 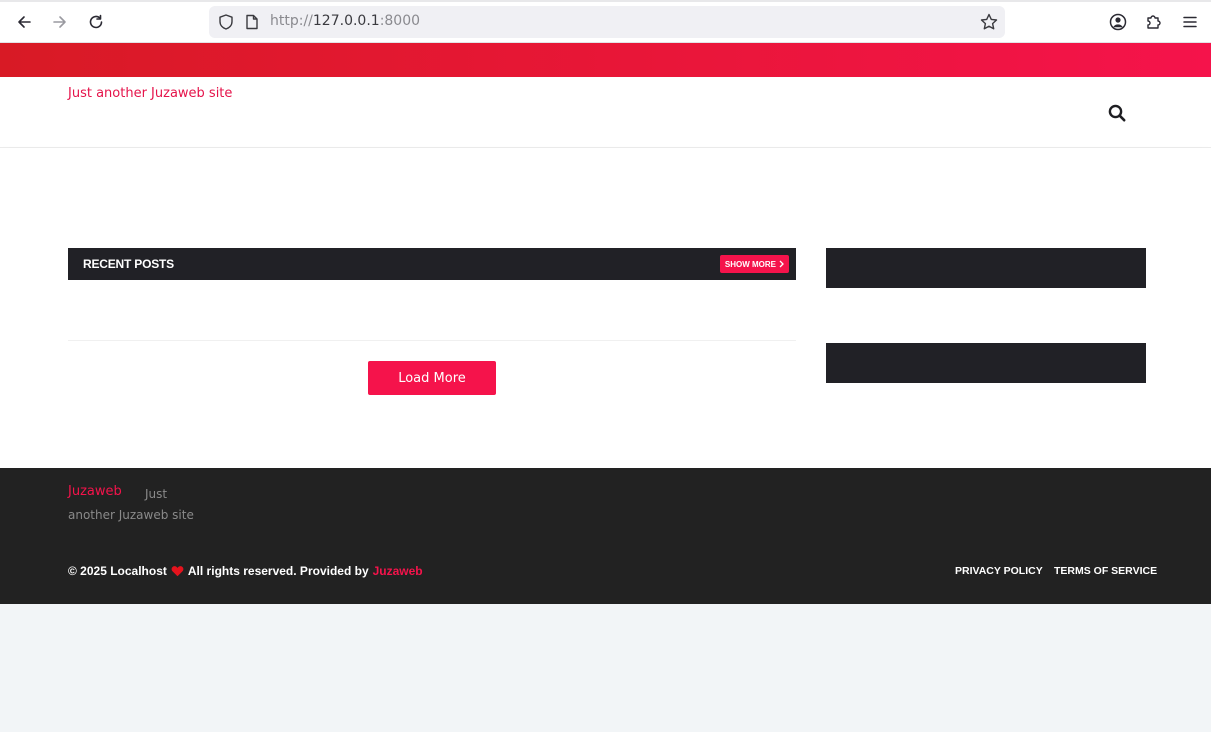 What do you see at coordinates (131, 515) in the screenshot?
I see `footer-description: another Juzaweb site` at bounding box center [131, 515].